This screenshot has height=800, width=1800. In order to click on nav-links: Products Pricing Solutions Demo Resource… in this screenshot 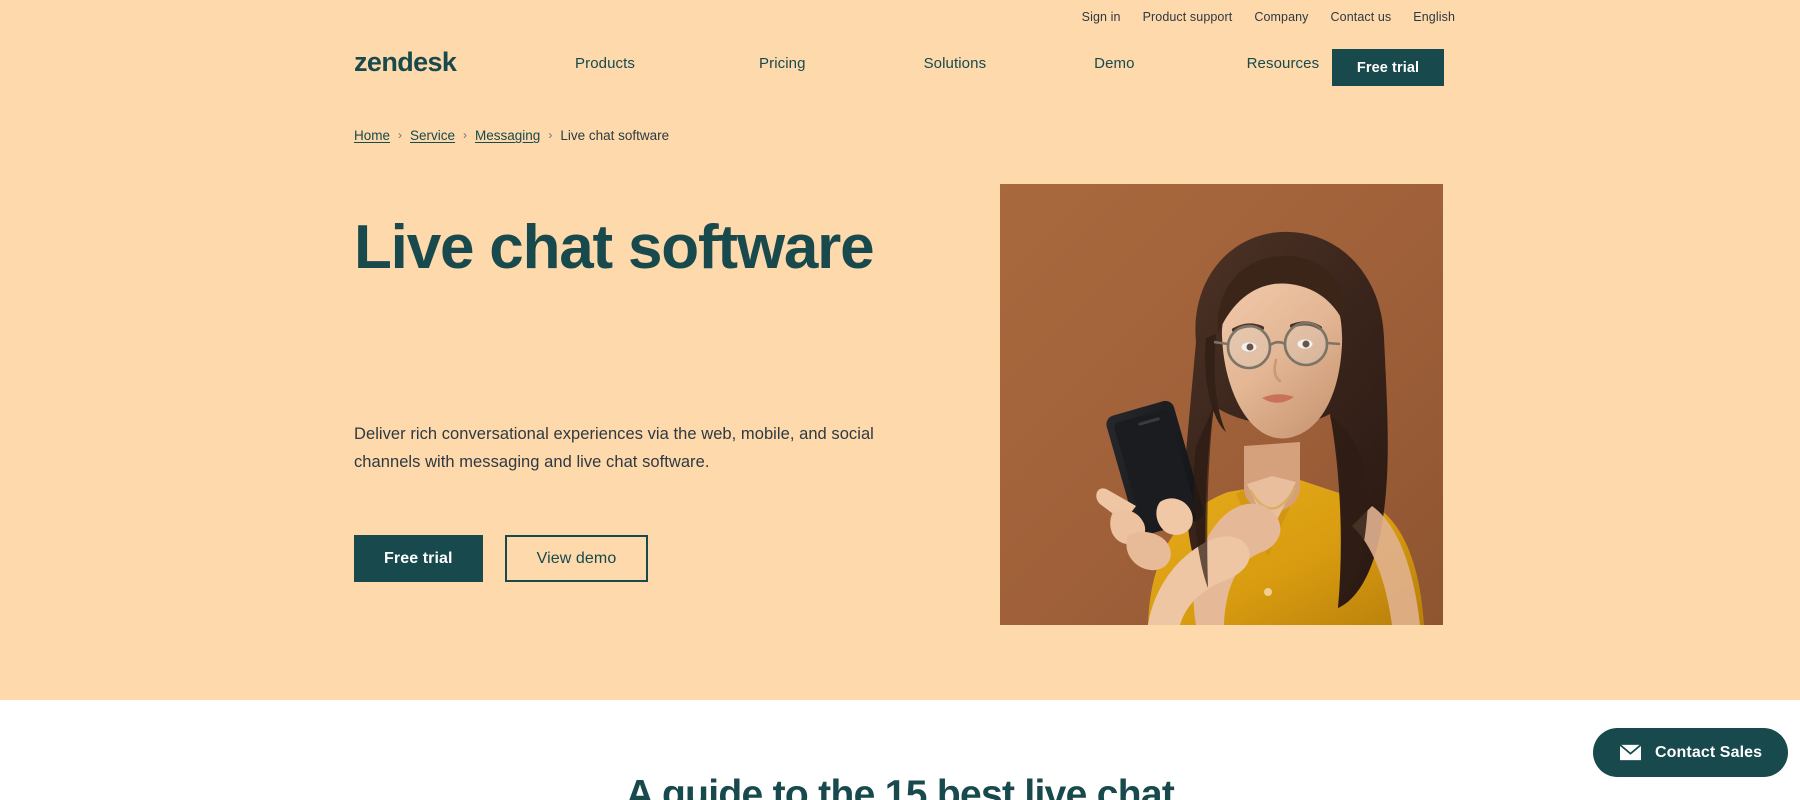, I will do `click(947, 63)`.